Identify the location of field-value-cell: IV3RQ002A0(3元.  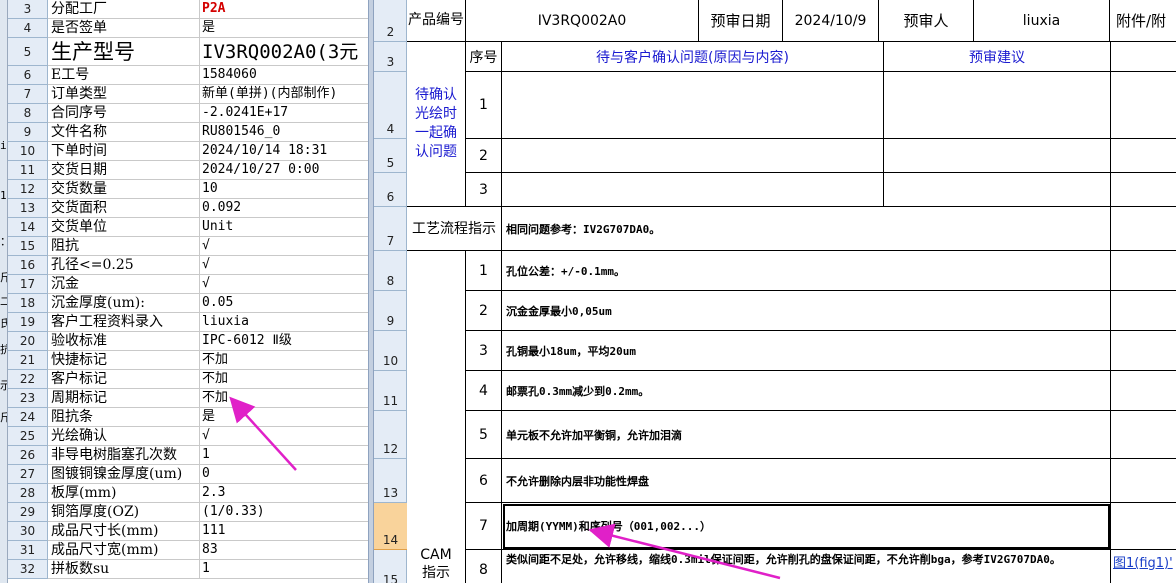
(284, 52).